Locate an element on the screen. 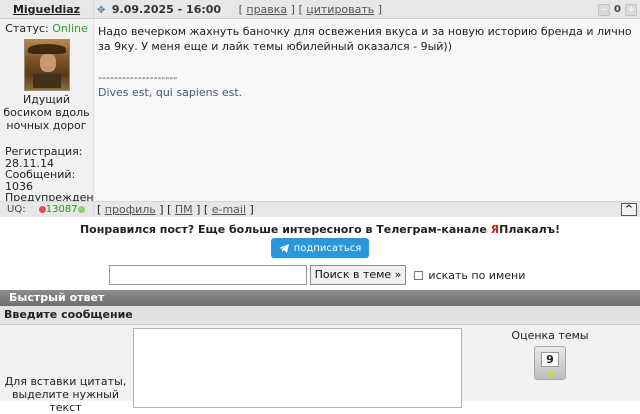  uq-value: 13087 is located at coordinates (61, 209).